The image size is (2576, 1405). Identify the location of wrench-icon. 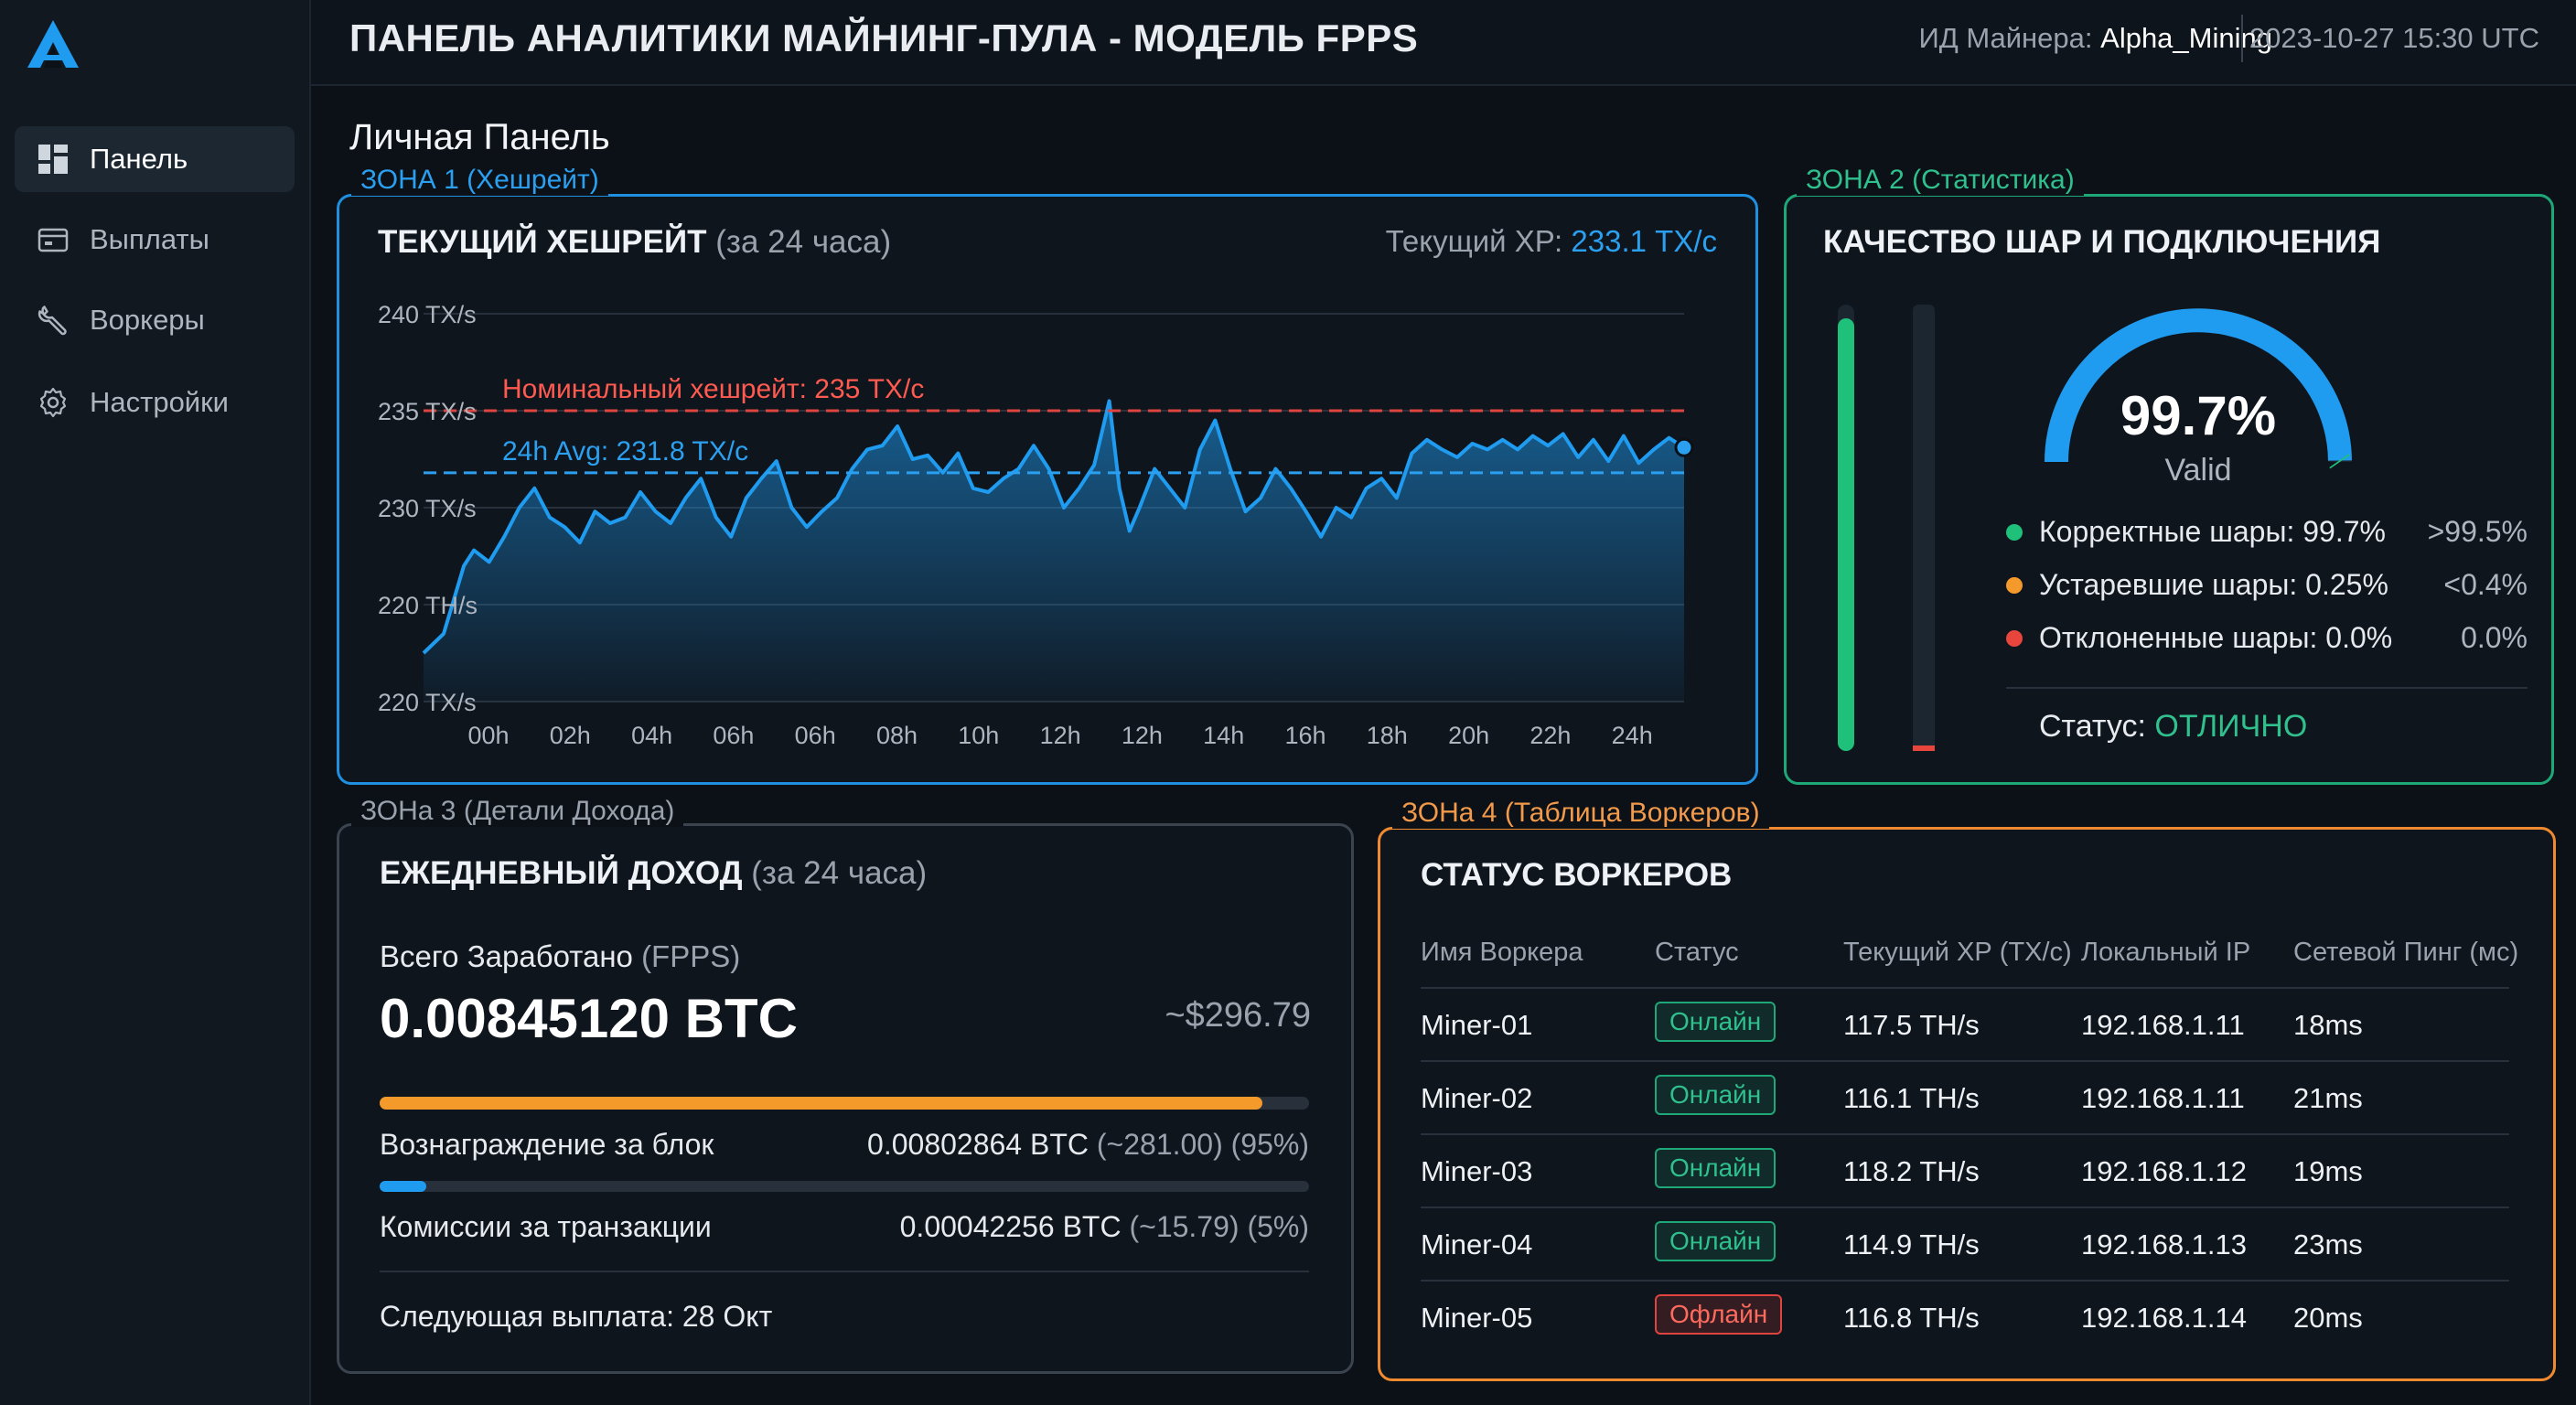
(54, 320).